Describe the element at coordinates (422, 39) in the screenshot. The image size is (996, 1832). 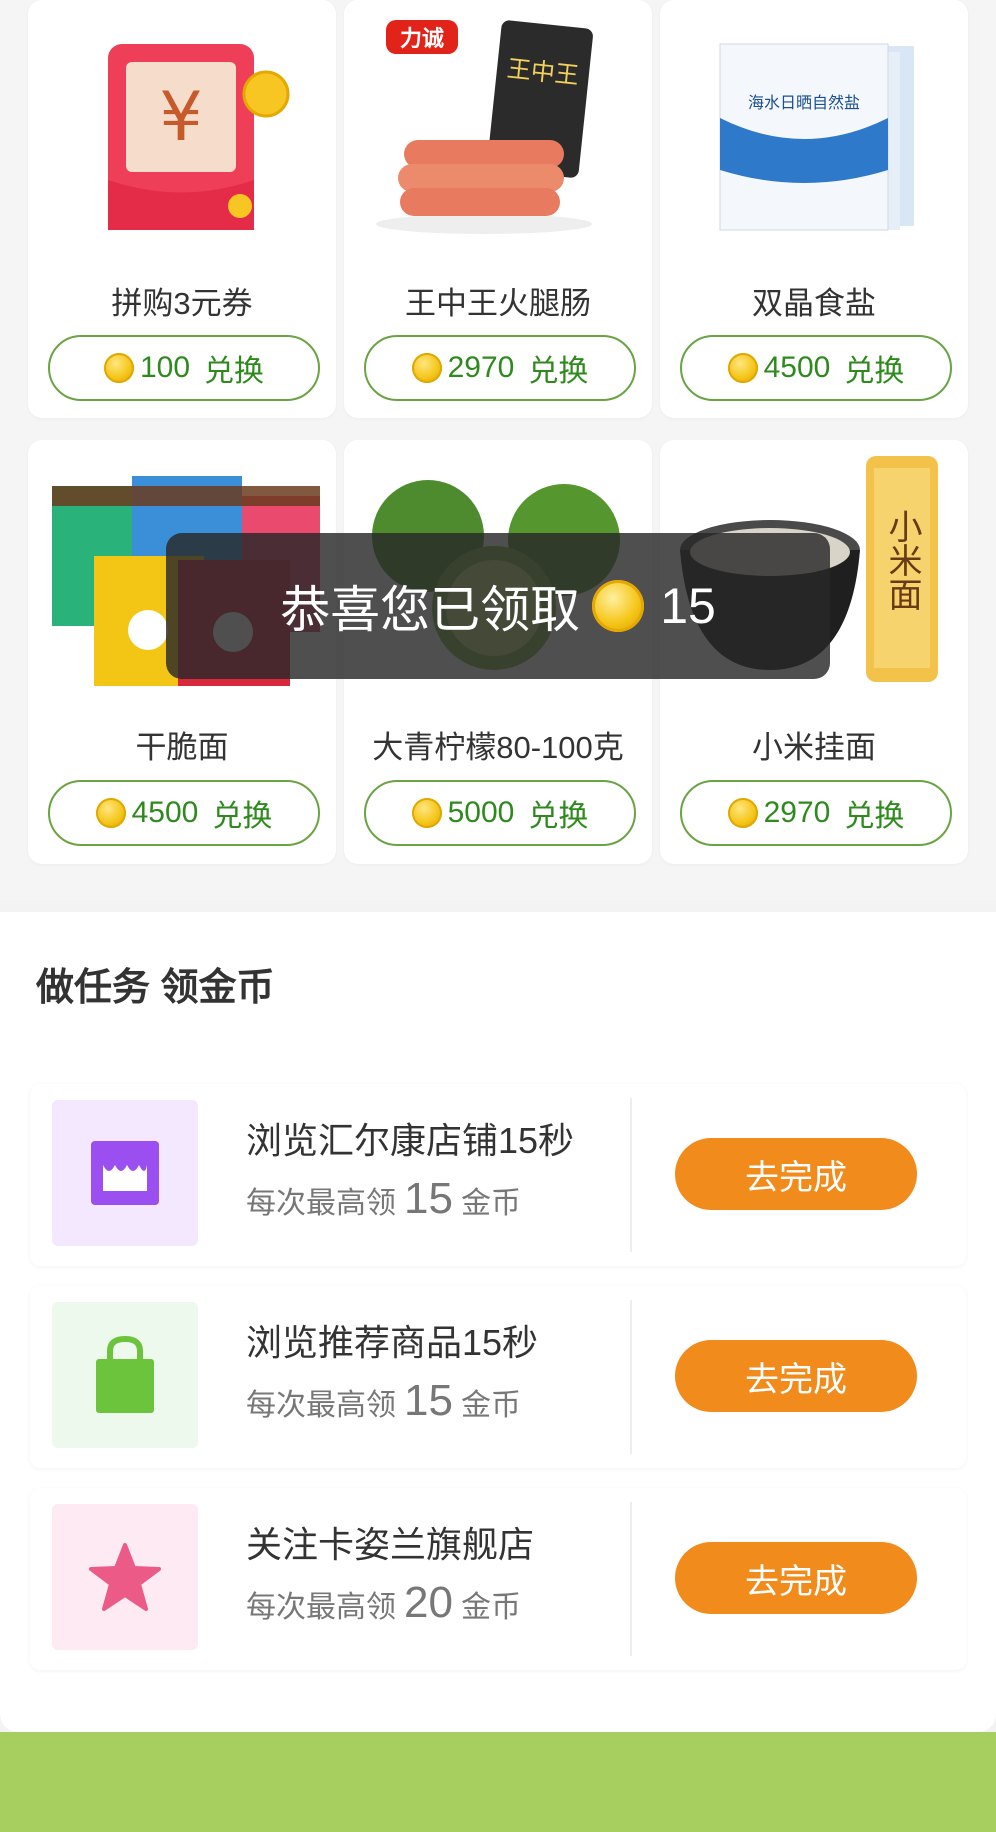
I see `svg-text: 力诚` at that location.